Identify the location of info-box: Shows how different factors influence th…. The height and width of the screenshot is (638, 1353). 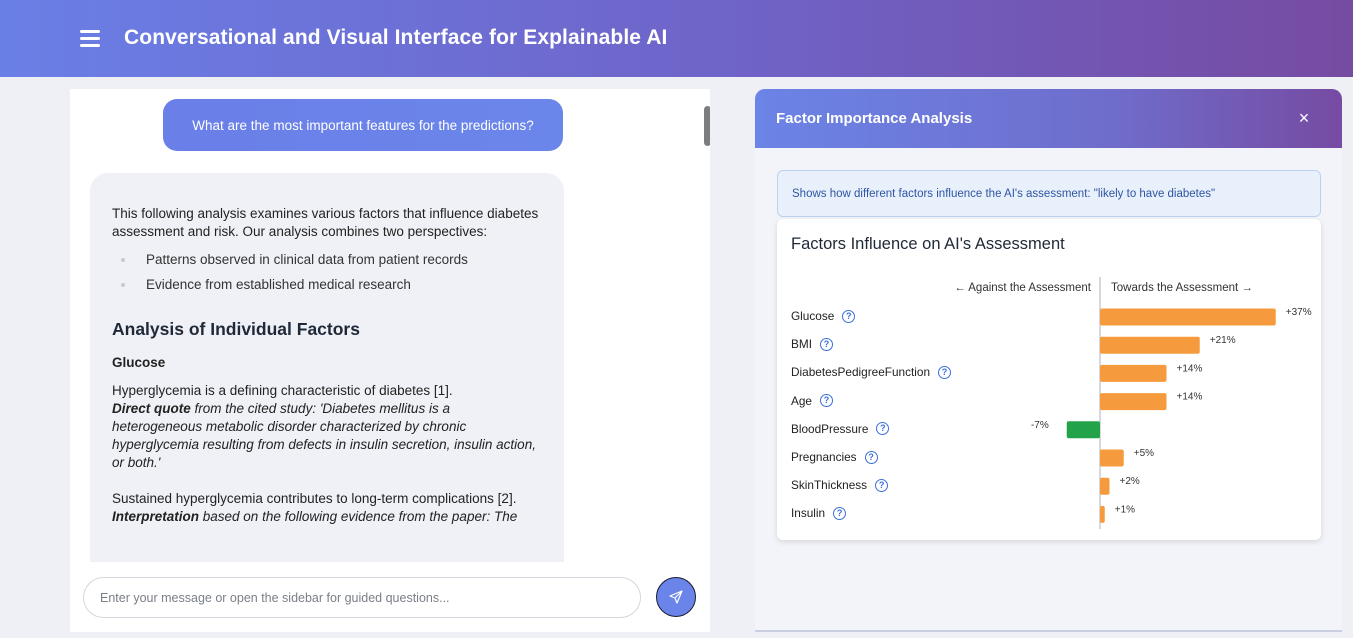
(1049, 193).